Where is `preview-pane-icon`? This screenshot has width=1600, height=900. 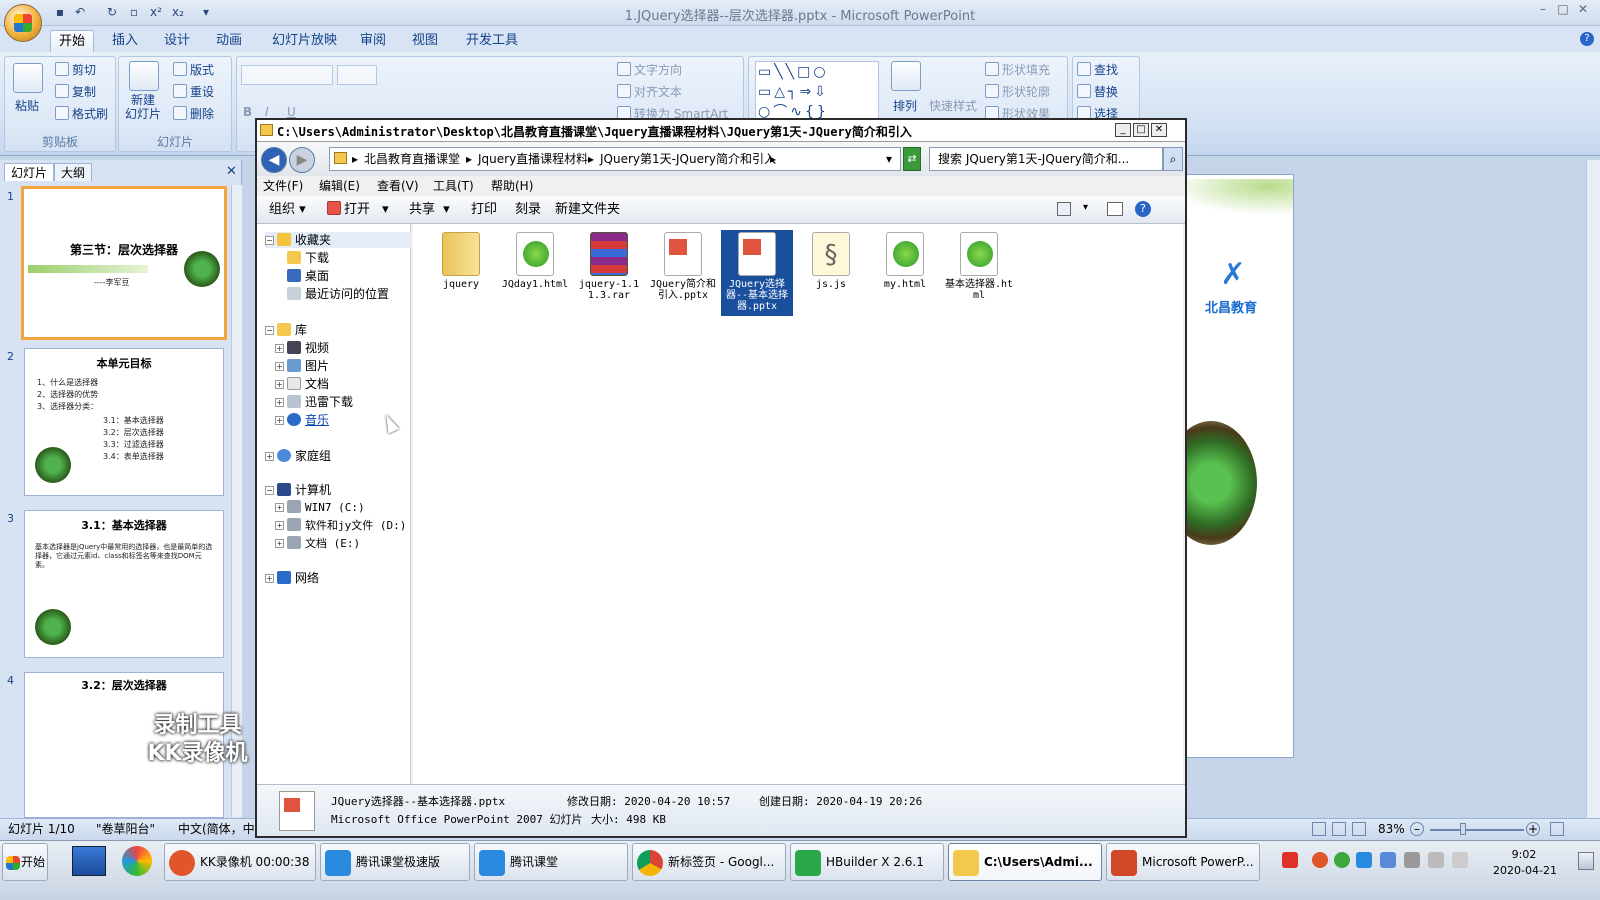 preview-pane-icon is located at coordinates (1115, 209).